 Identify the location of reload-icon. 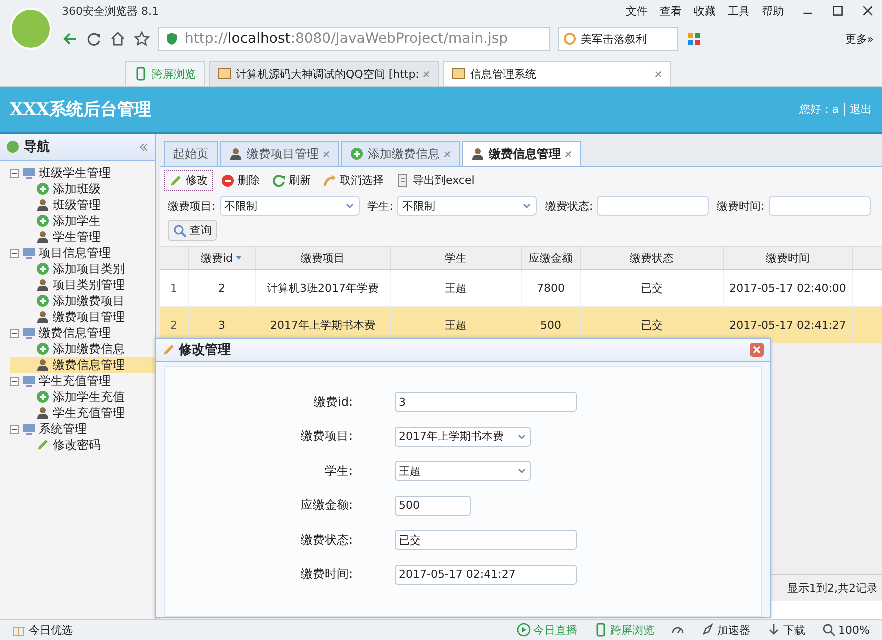
(94, 39).